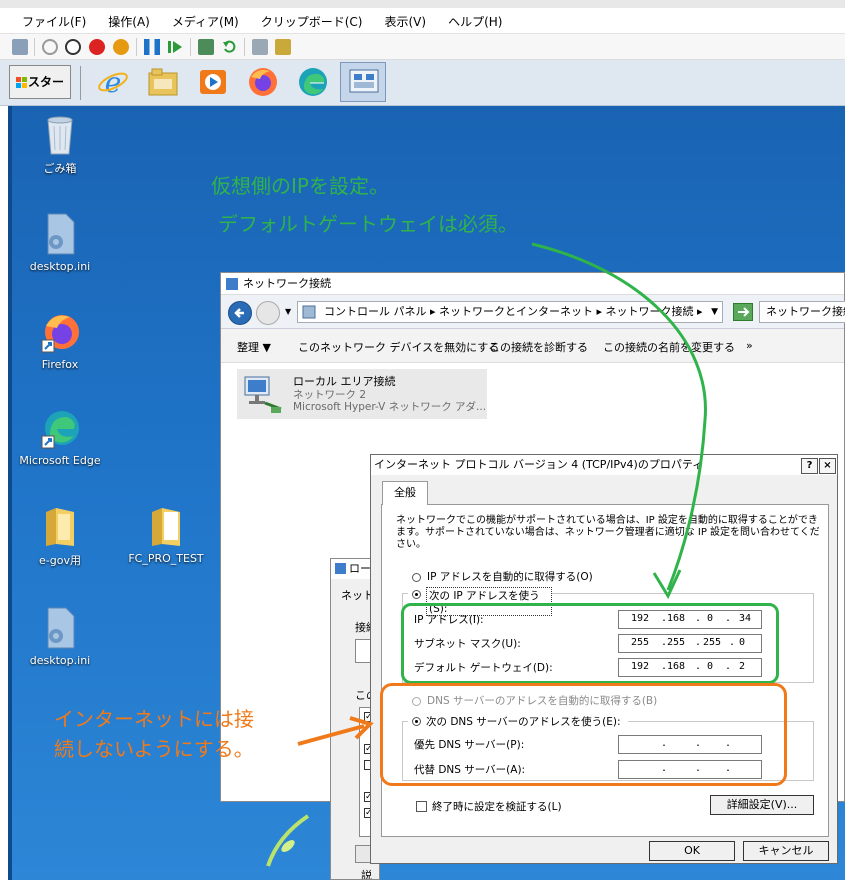  What do you see at coordinates (398, 347) in the screenshot?
I see `disable-device-command: このネットワーク デバイスを無効にする` at bounding box center [398, 347].